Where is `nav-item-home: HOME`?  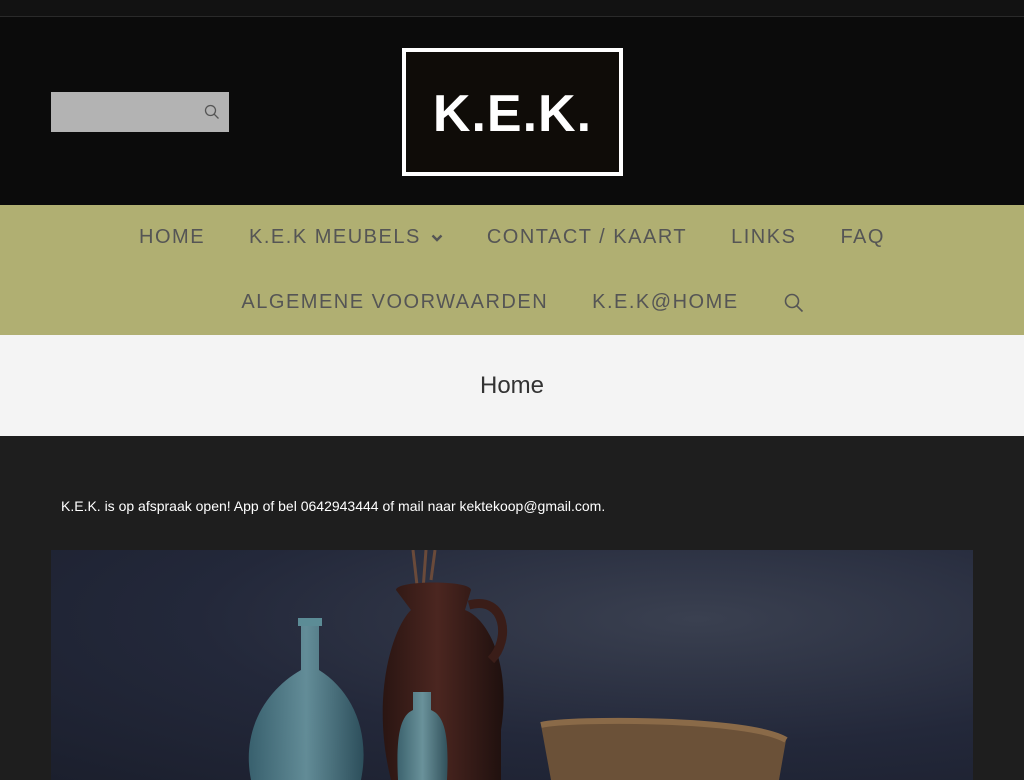 nav-item-home: HOME is located at coordinates (172, 237).